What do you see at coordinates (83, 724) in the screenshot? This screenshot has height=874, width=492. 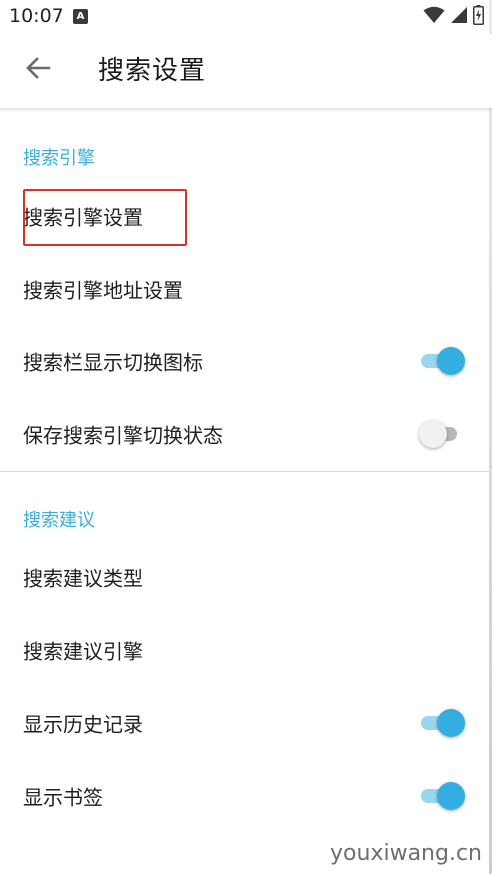 I see `pref-label: 显示历史记录` at bounding box center [83, 724].